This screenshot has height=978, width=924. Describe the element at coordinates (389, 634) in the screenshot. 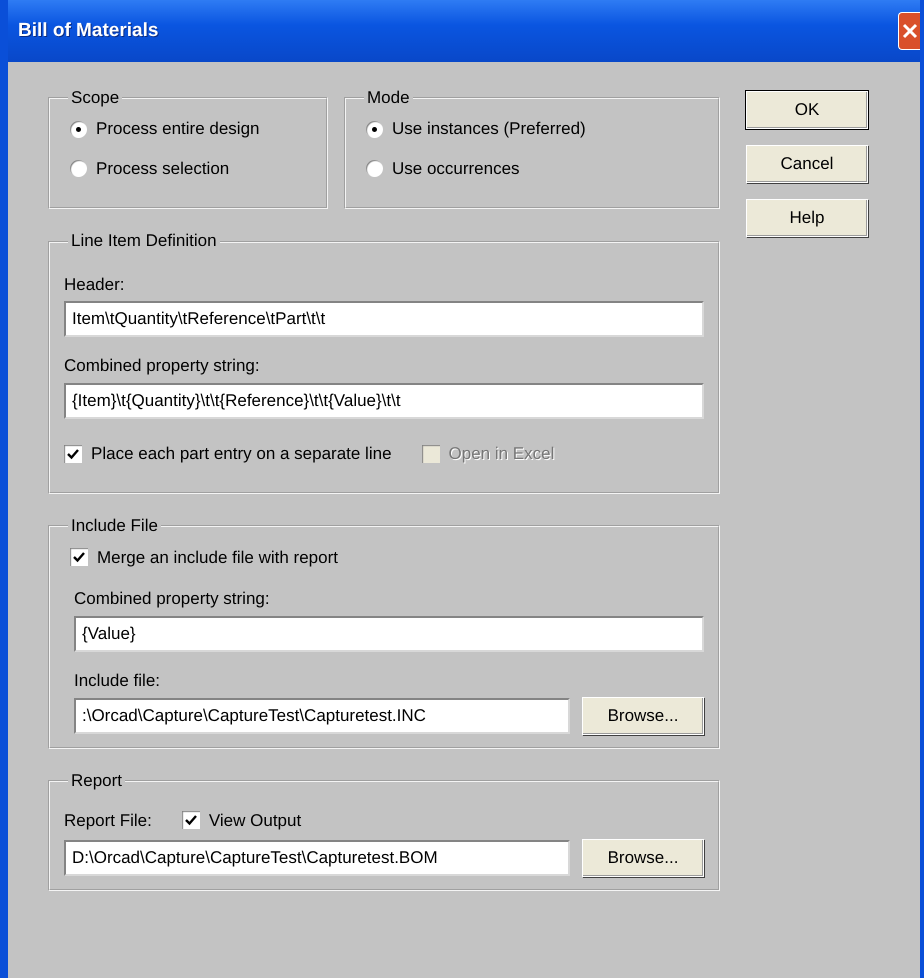

I see `text-field: {Value}` at that location.